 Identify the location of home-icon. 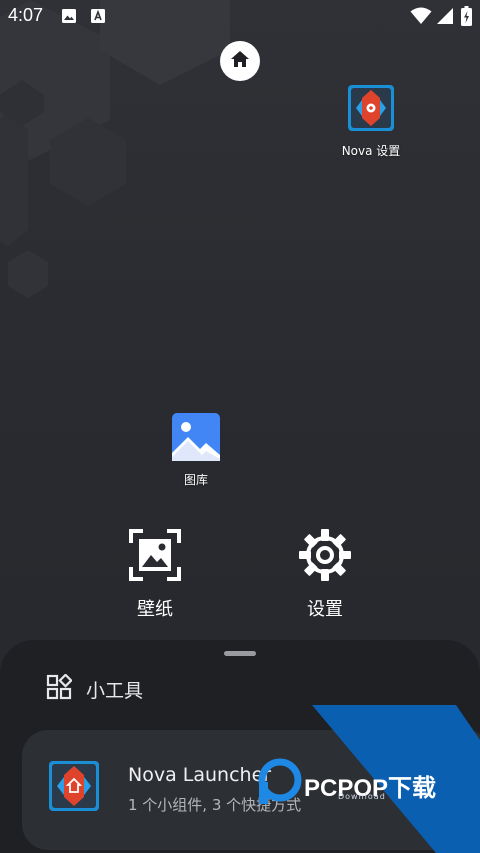
(240, 61).